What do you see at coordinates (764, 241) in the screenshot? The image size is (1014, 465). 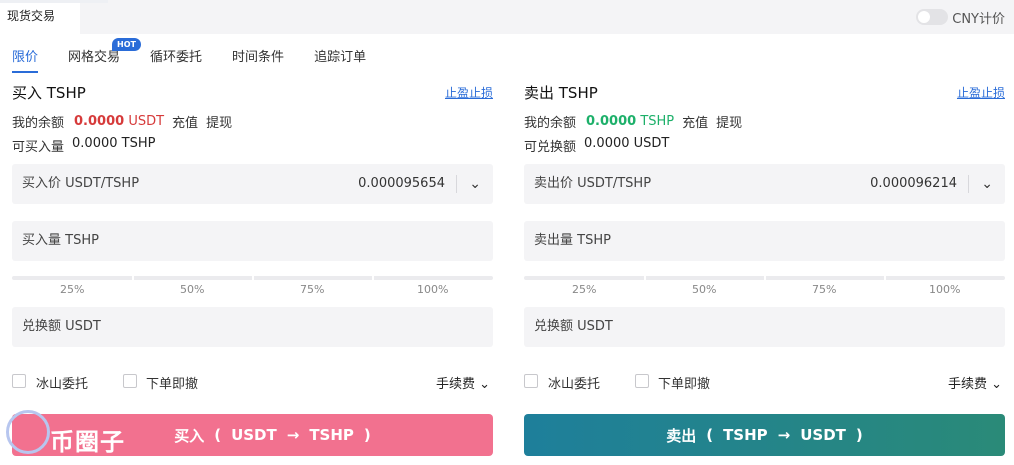 I see `sell-amount-input: 卖出量 TSHP` at bounding box center [764, 241].